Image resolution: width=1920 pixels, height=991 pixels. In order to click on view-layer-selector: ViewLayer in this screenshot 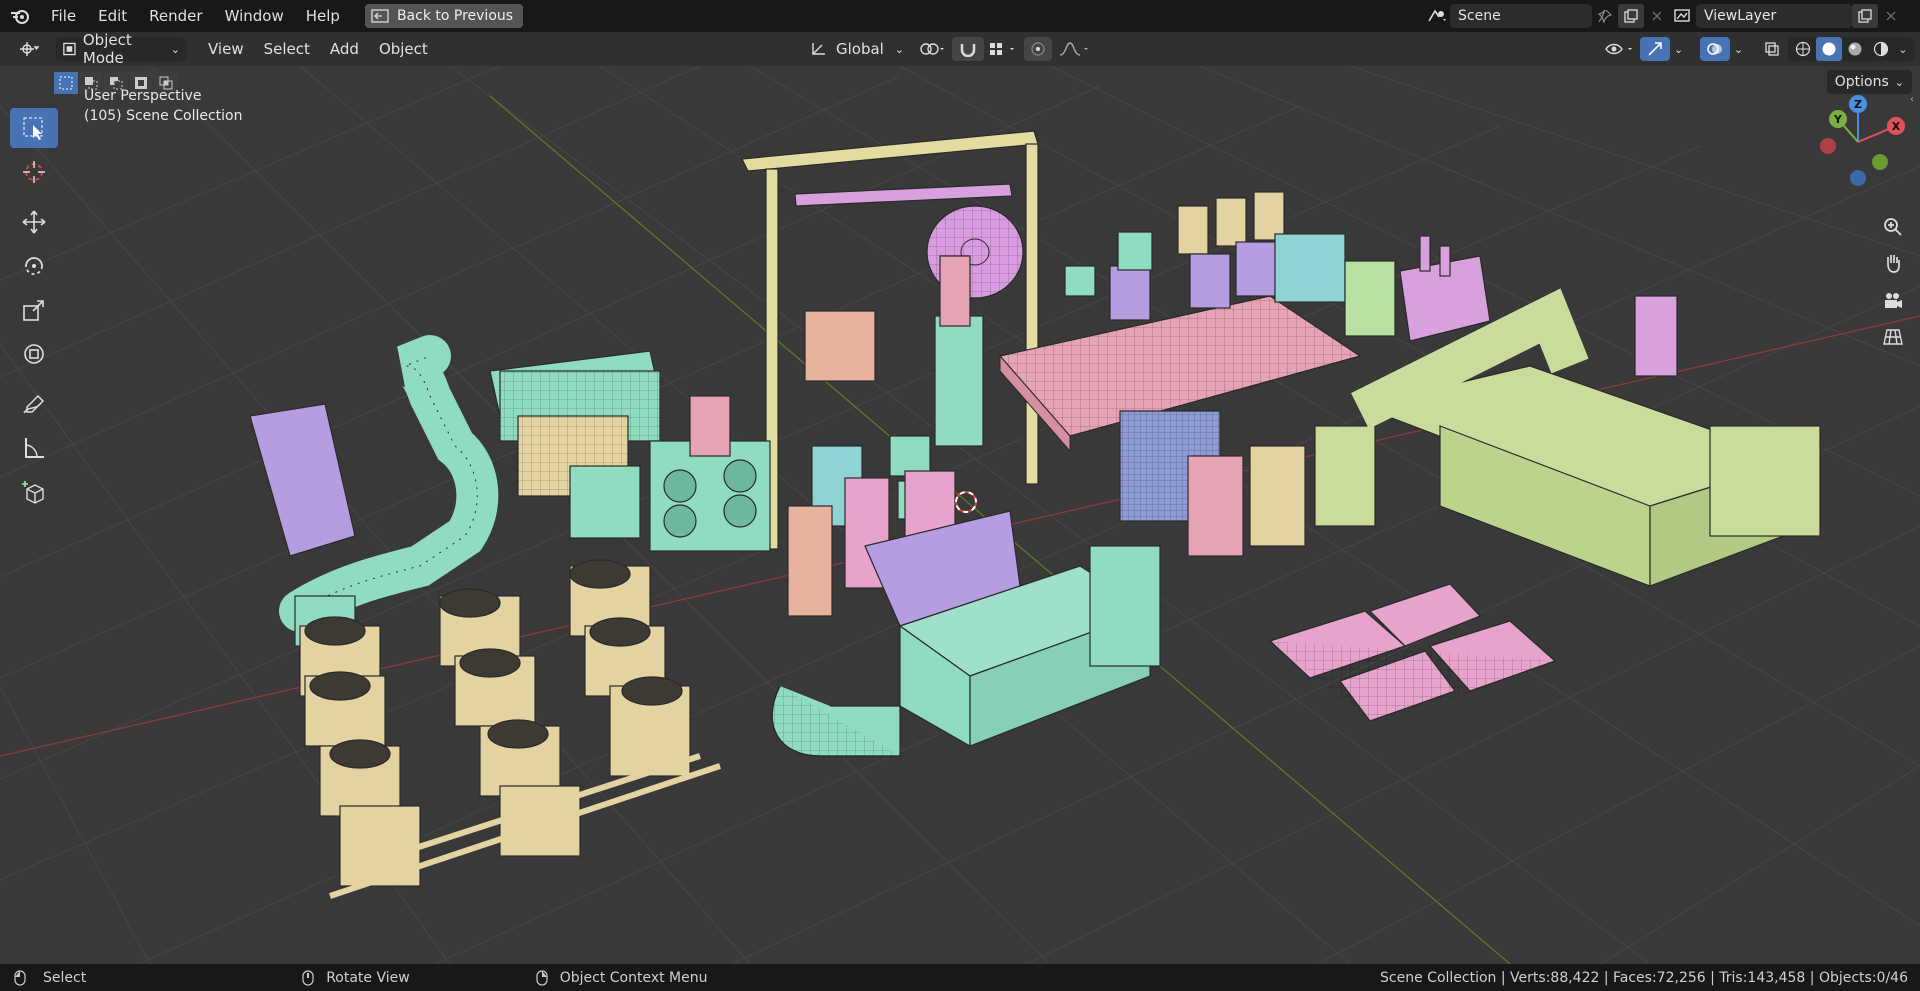, I will do `click(1787, 16)`.